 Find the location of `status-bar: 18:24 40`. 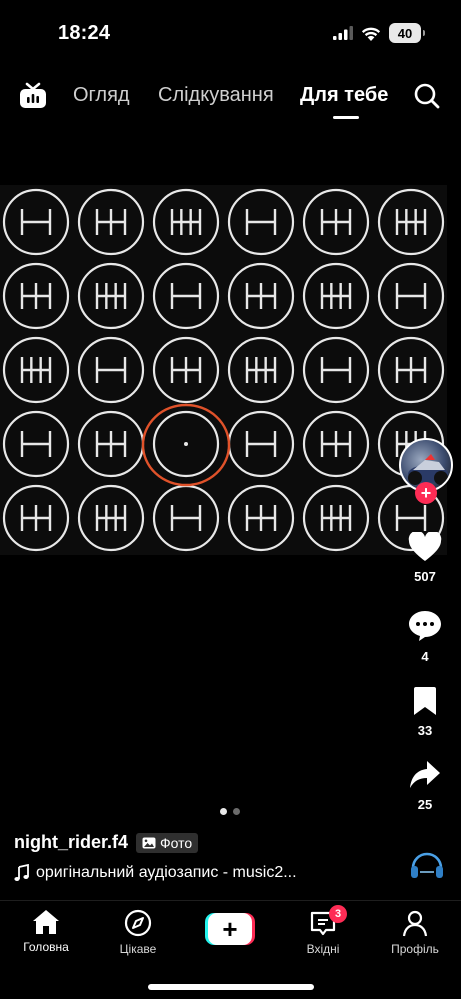

status-bar: 18:24 40 is located at coordinates (230, 32).